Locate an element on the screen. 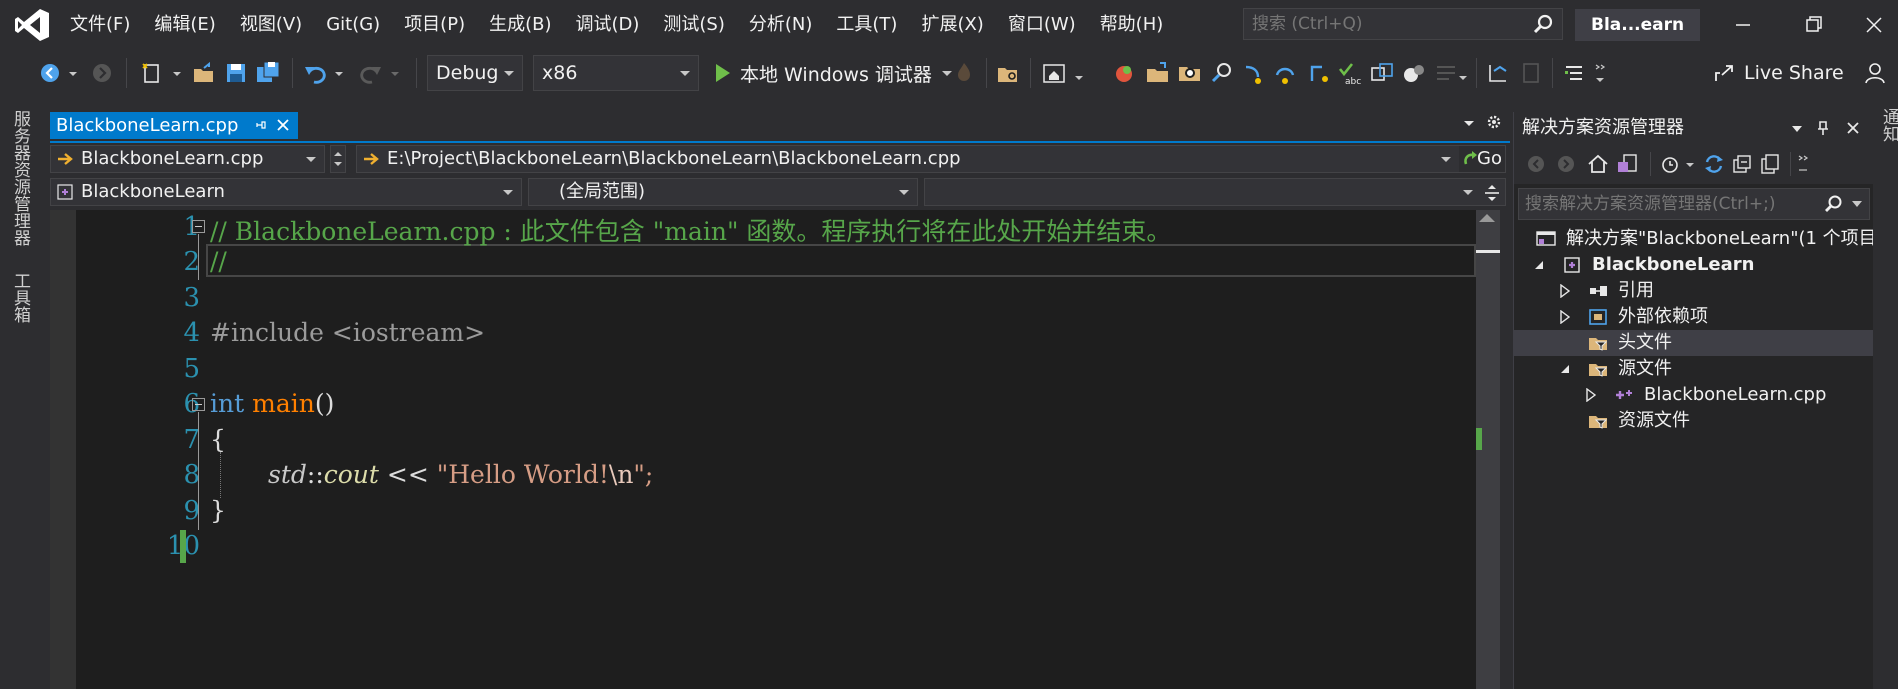 The image size is (1898, 689). scroll-up-icon is located at coordinates (1487, 218).